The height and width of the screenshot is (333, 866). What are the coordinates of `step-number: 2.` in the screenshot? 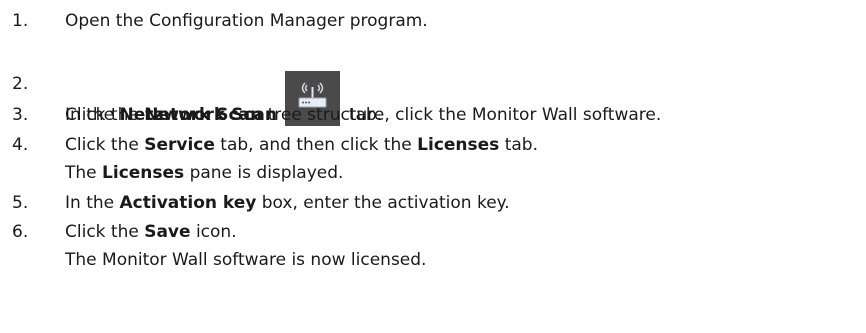 It's located at (20, 84).